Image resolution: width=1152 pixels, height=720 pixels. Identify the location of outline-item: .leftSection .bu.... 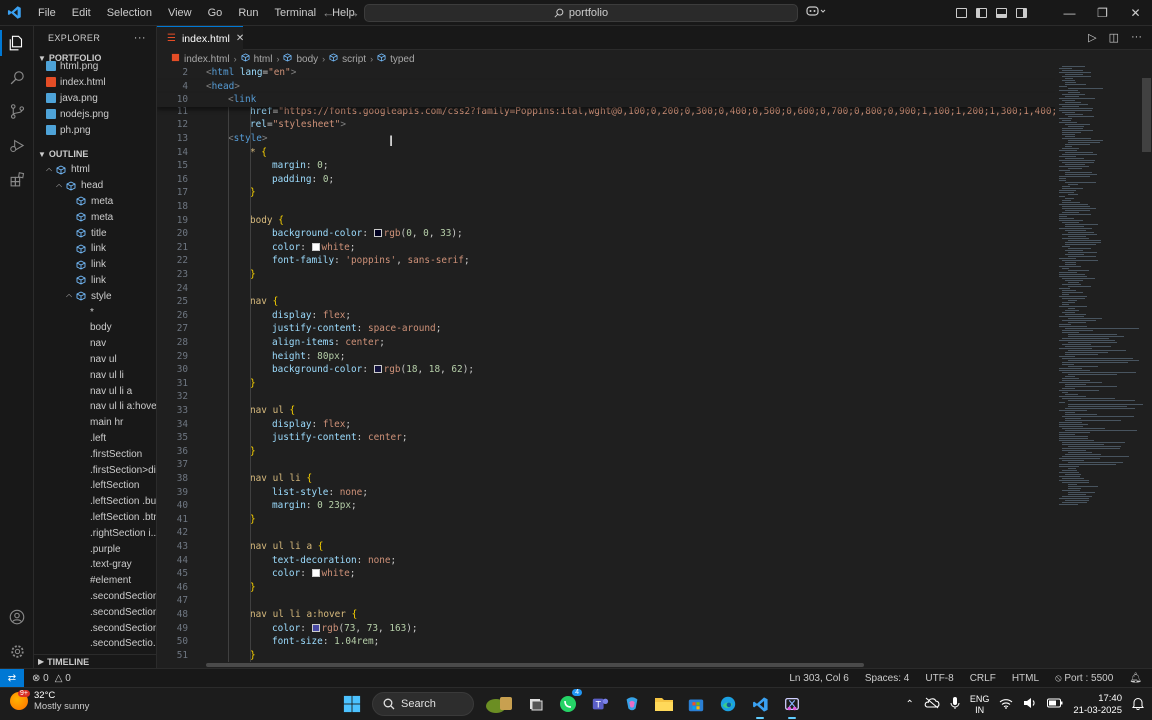
(95, 502).